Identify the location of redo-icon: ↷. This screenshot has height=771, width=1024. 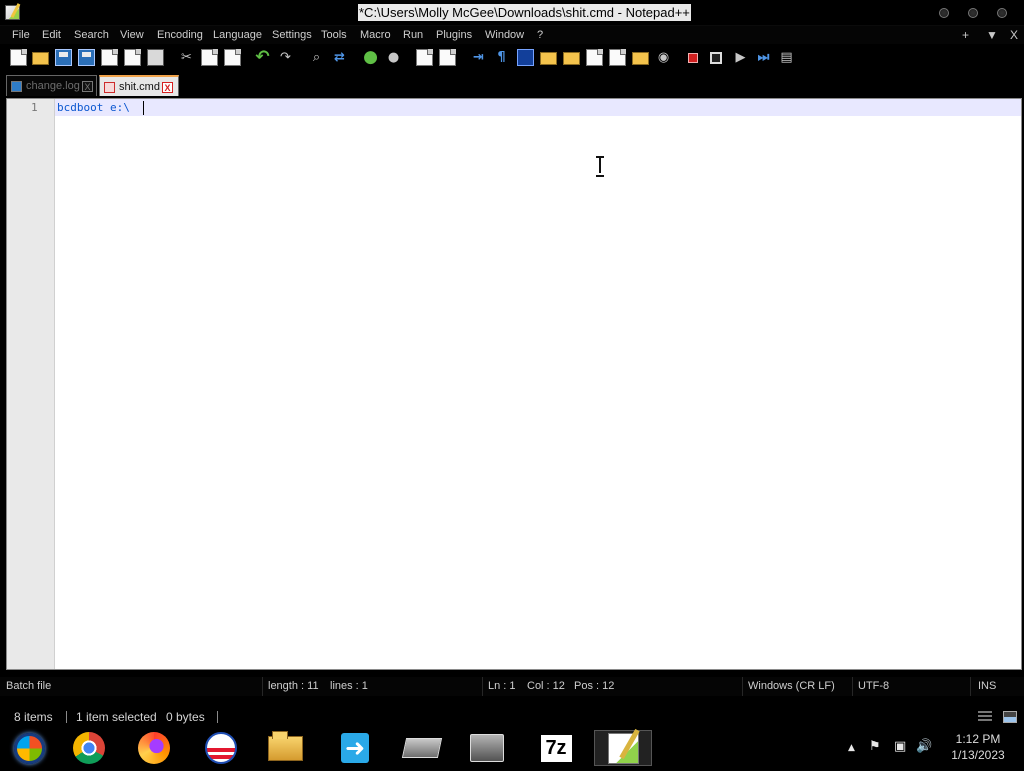
(285, 57).